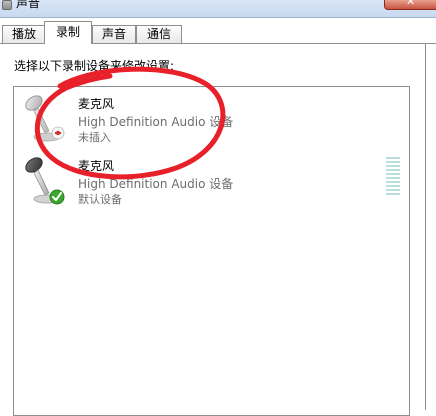 Image resolution: width=436 pixels, height=416 pixels. I want to click on window-title-bar: 声音 ✕, so click(218, 9).